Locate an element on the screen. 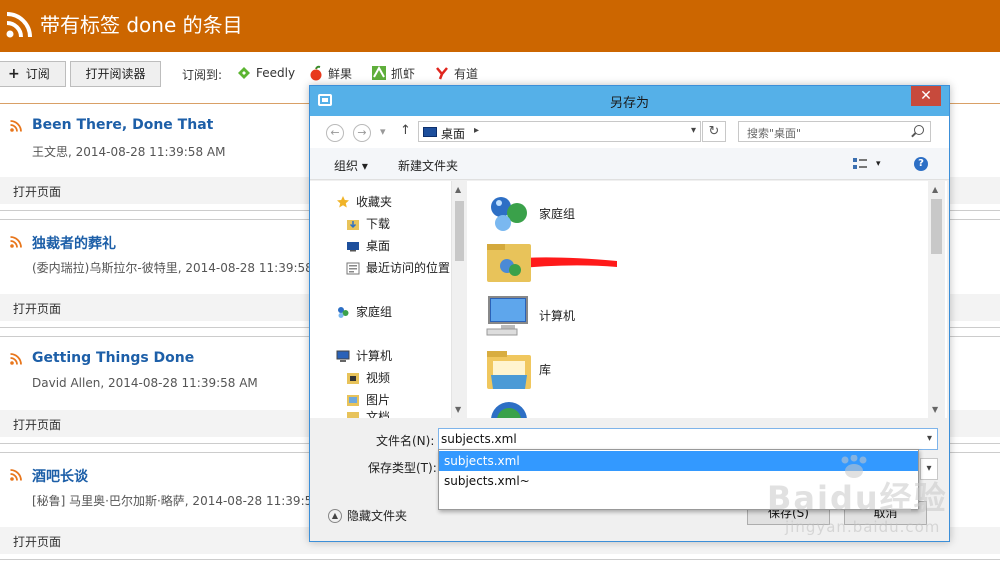 Image resolution: width=1000 pixels, height=562 pixels. up-arrow-icon: ↑ is located at coordinates (405, 130).